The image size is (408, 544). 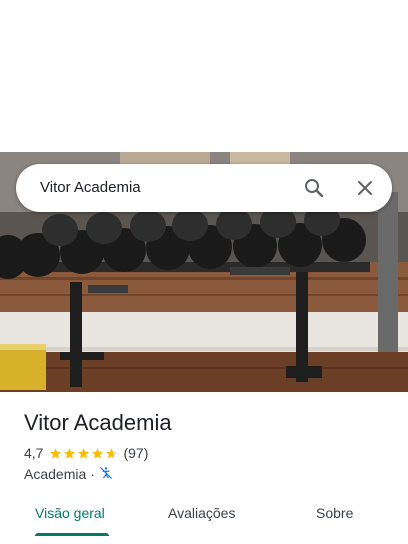 What do you see at coordinates (135, 453) in the screenshot?
I see `review-count: (97)` at bounding box center [135, 453].